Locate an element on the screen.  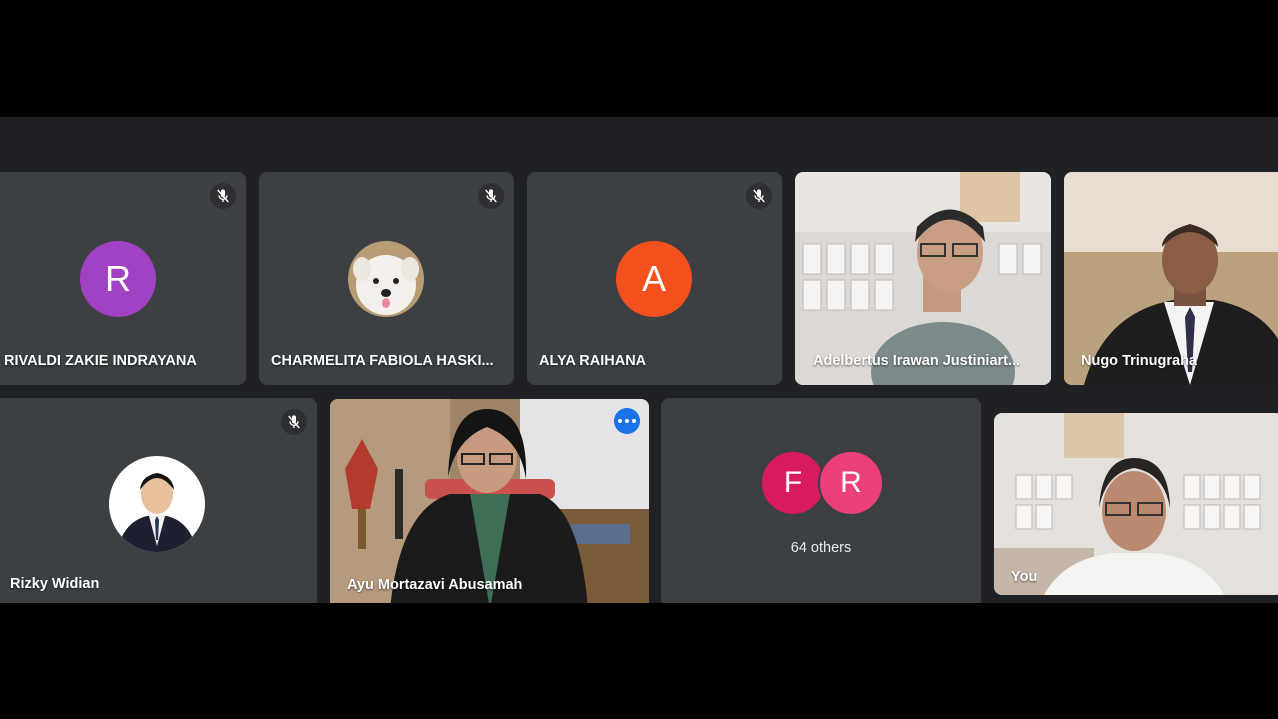
avatar: A is located at coordinates (654, 279).